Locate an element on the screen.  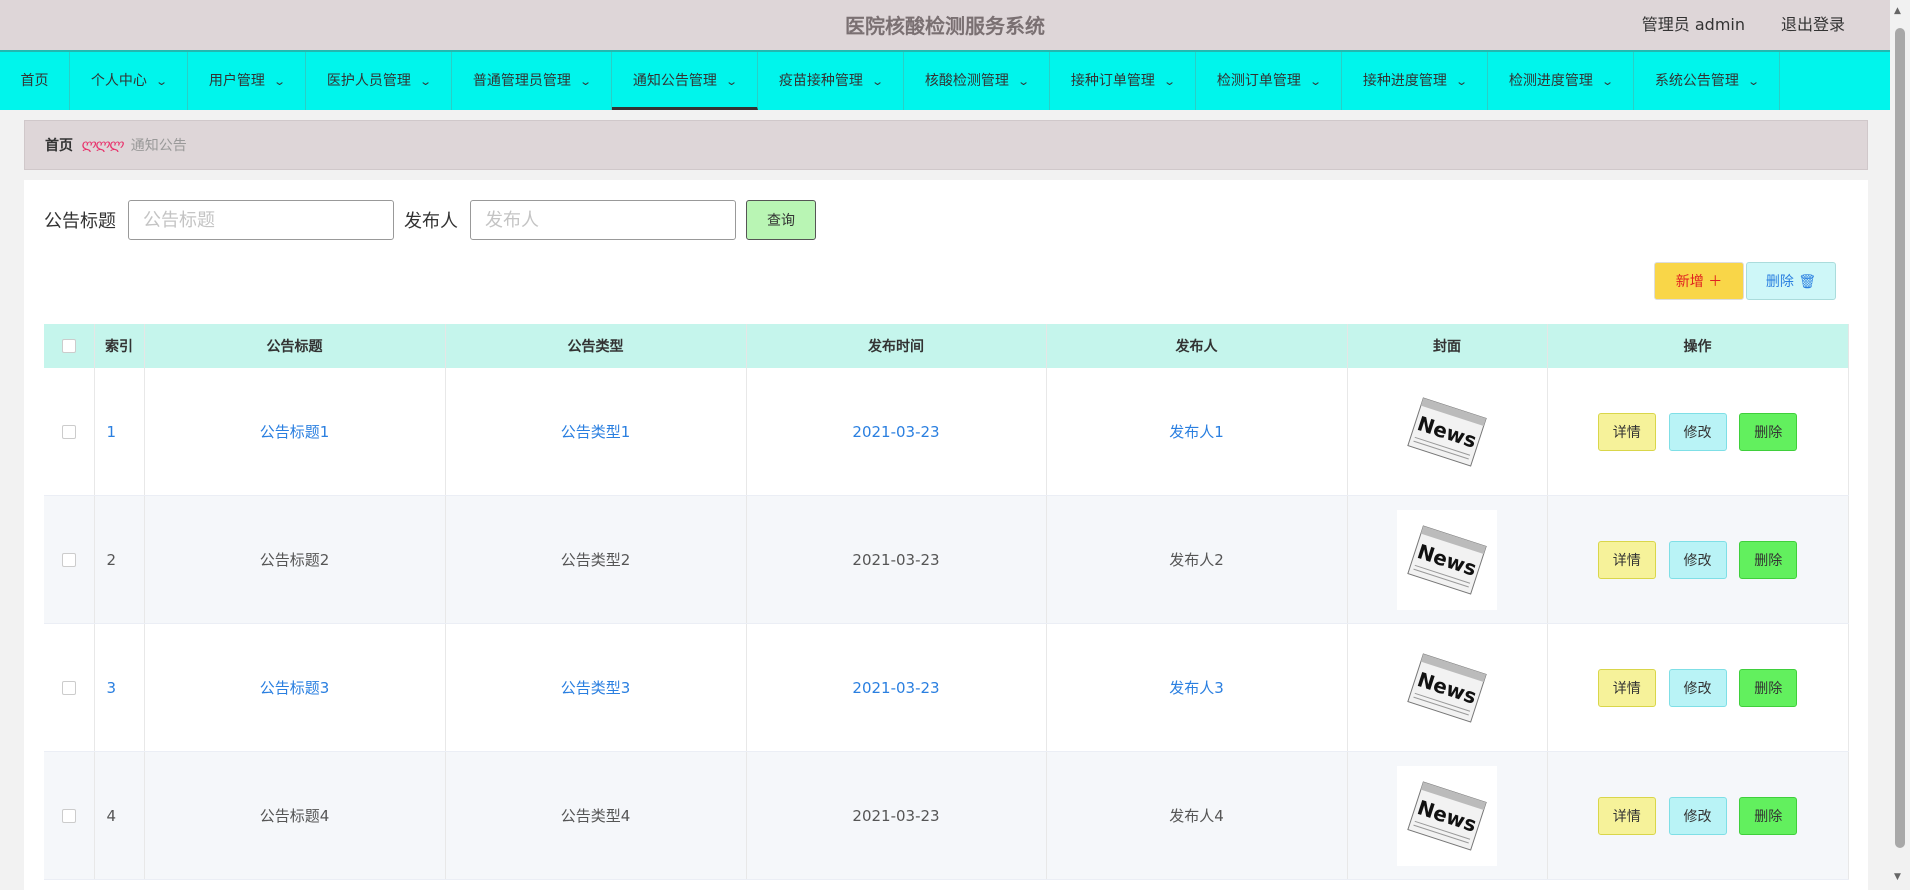
nav-item-label: 系统公告管理 is located at coordinates (1696, 81).